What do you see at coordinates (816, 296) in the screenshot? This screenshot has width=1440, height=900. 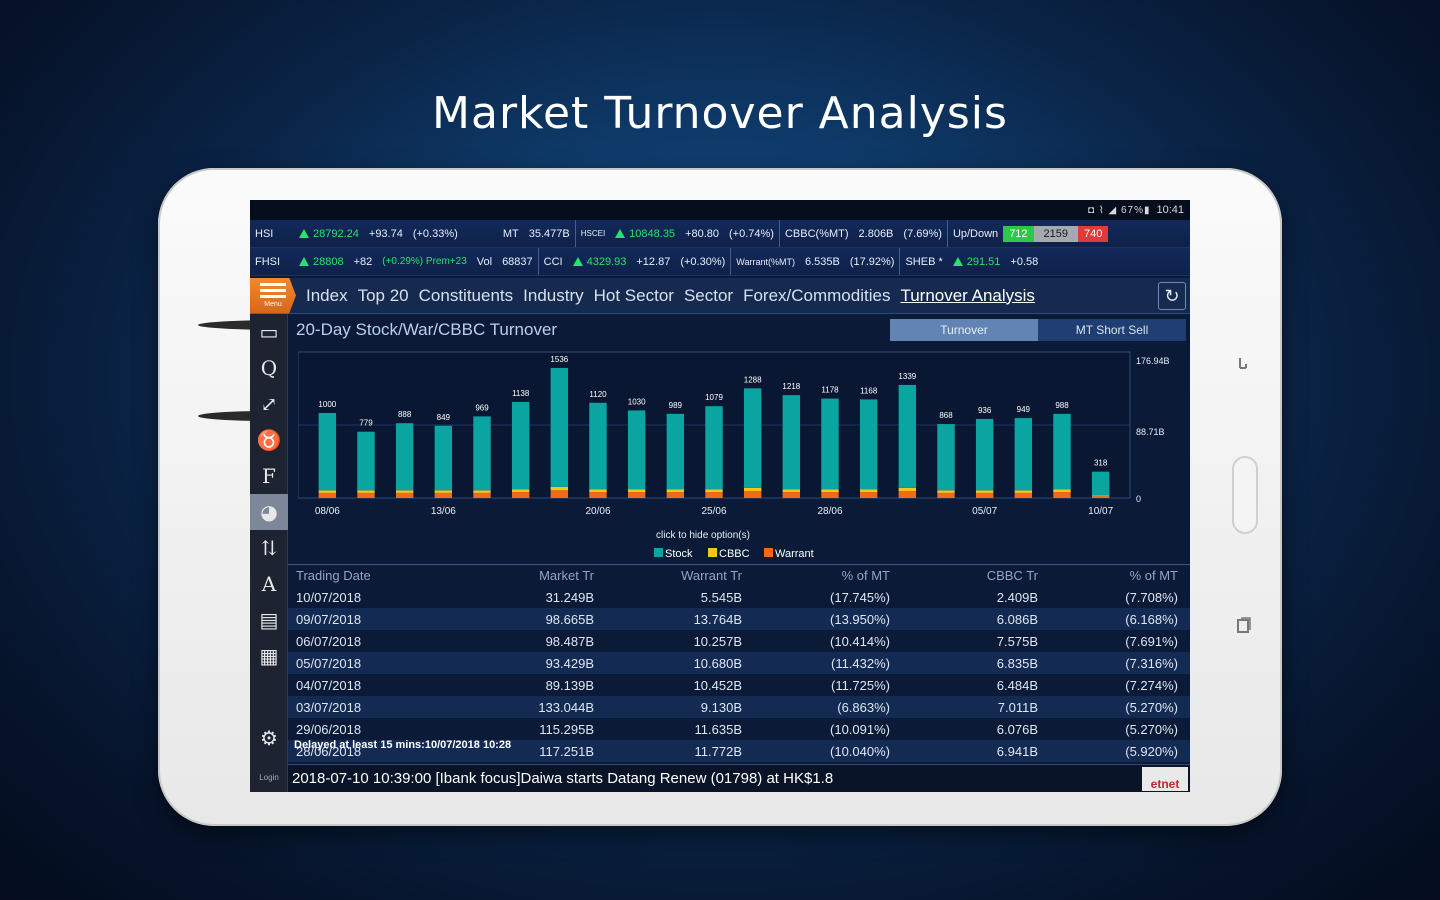 I see `tab-forex-commodities: Forex/Commodities` at bounding box center [816, 296].